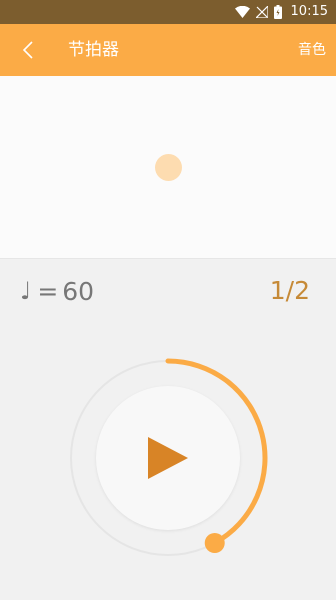 This screenshot has width=336, height=600. Describe the element at coordinates (290, 291) in the screenshot. I see `time-signature: 1/2` at that location.